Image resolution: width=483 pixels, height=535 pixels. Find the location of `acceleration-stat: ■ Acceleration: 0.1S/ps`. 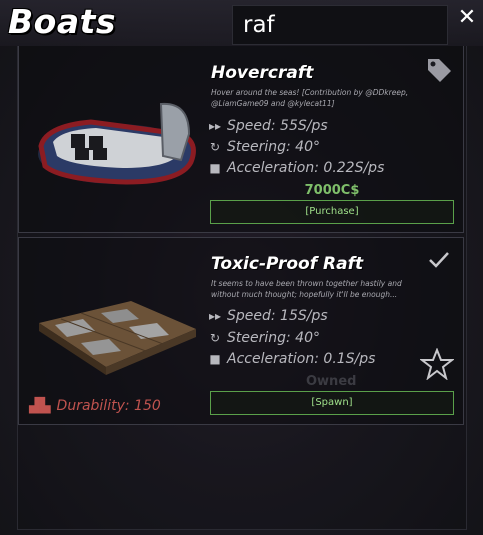

acceleration-stat: ■ Acceleration: 0.1S/ps is located at coordinates (291, 359).